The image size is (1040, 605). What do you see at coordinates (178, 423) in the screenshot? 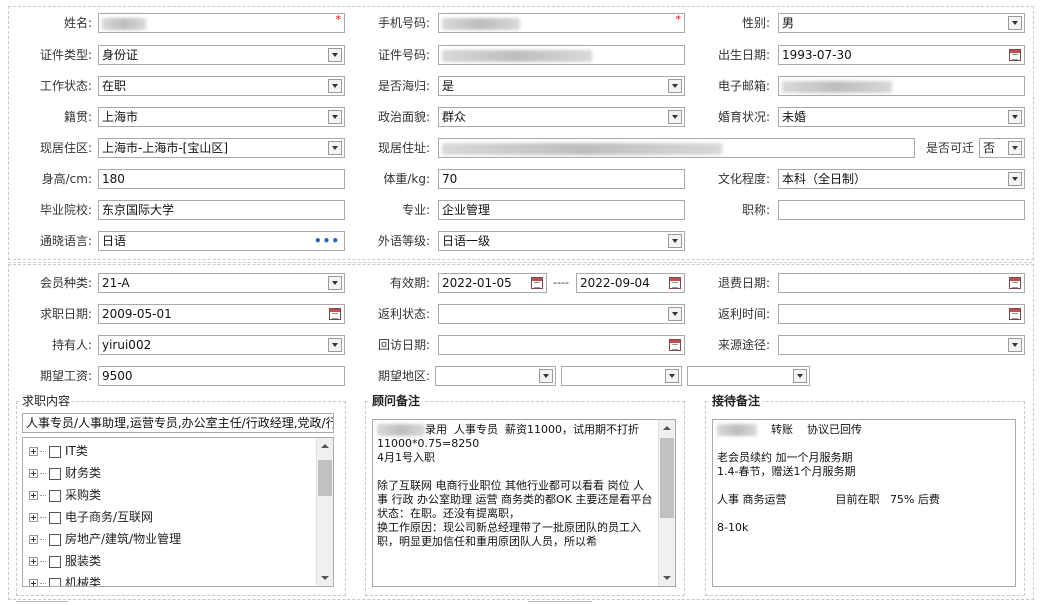
I see `job-content-selected-input: 人事专员/人事助理,运营专员,办公室主任/行政经理,党政/行政` at bounding box center [178, 423].